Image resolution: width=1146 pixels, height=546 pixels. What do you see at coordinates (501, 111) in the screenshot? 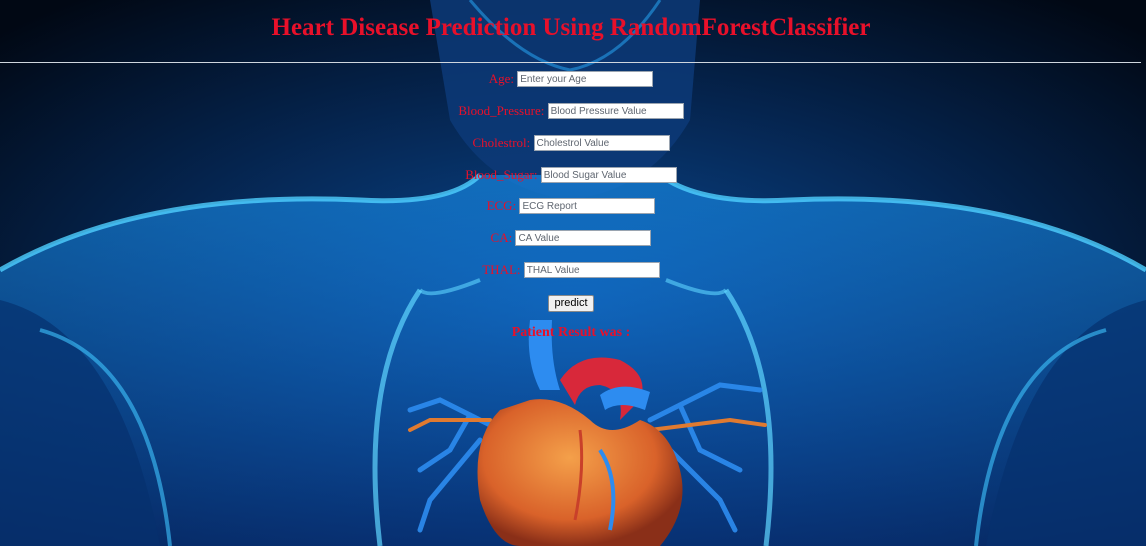
I see `blood-pressure-label: Blood_Pressure:` at bounding box center [501, 111].